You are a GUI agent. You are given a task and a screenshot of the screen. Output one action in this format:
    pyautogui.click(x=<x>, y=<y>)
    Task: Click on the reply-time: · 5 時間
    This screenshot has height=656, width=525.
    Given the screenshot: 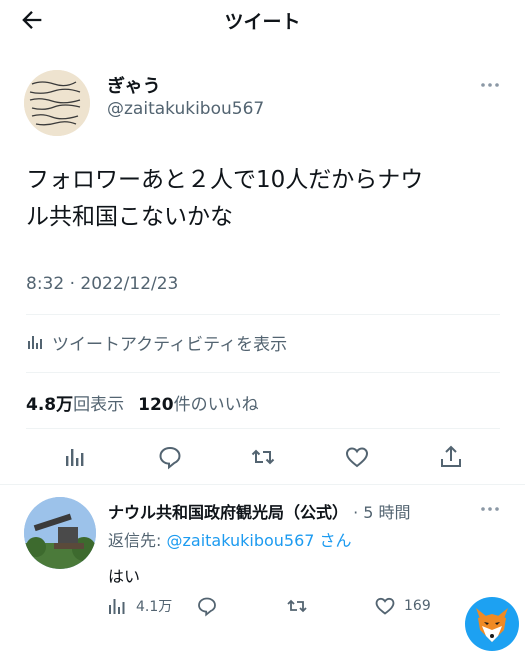 What is the action you would take?
    pyautogui.click(x=381, y=512)
    